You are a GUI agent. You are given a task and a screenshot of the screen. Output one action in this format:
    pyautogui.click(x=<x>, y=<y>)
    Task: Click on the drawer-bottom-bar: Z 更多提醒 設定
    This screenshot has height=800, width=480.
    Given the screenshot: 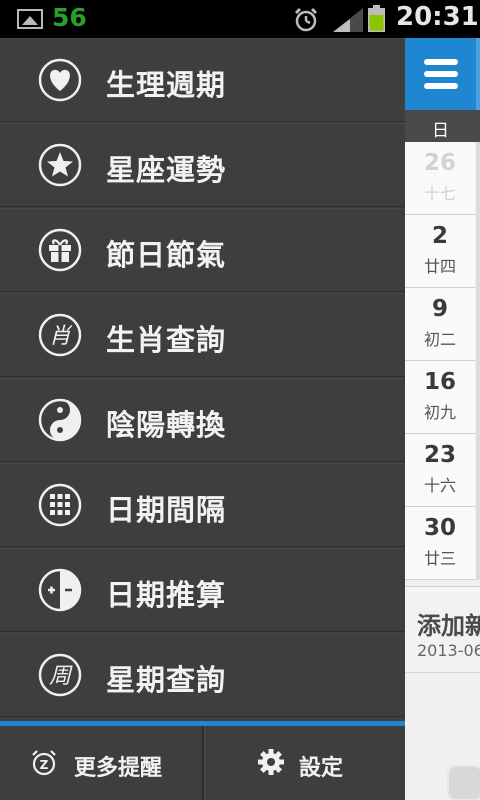 What is the action you would take?
    pyautogui.click(x=202, y=763)
    